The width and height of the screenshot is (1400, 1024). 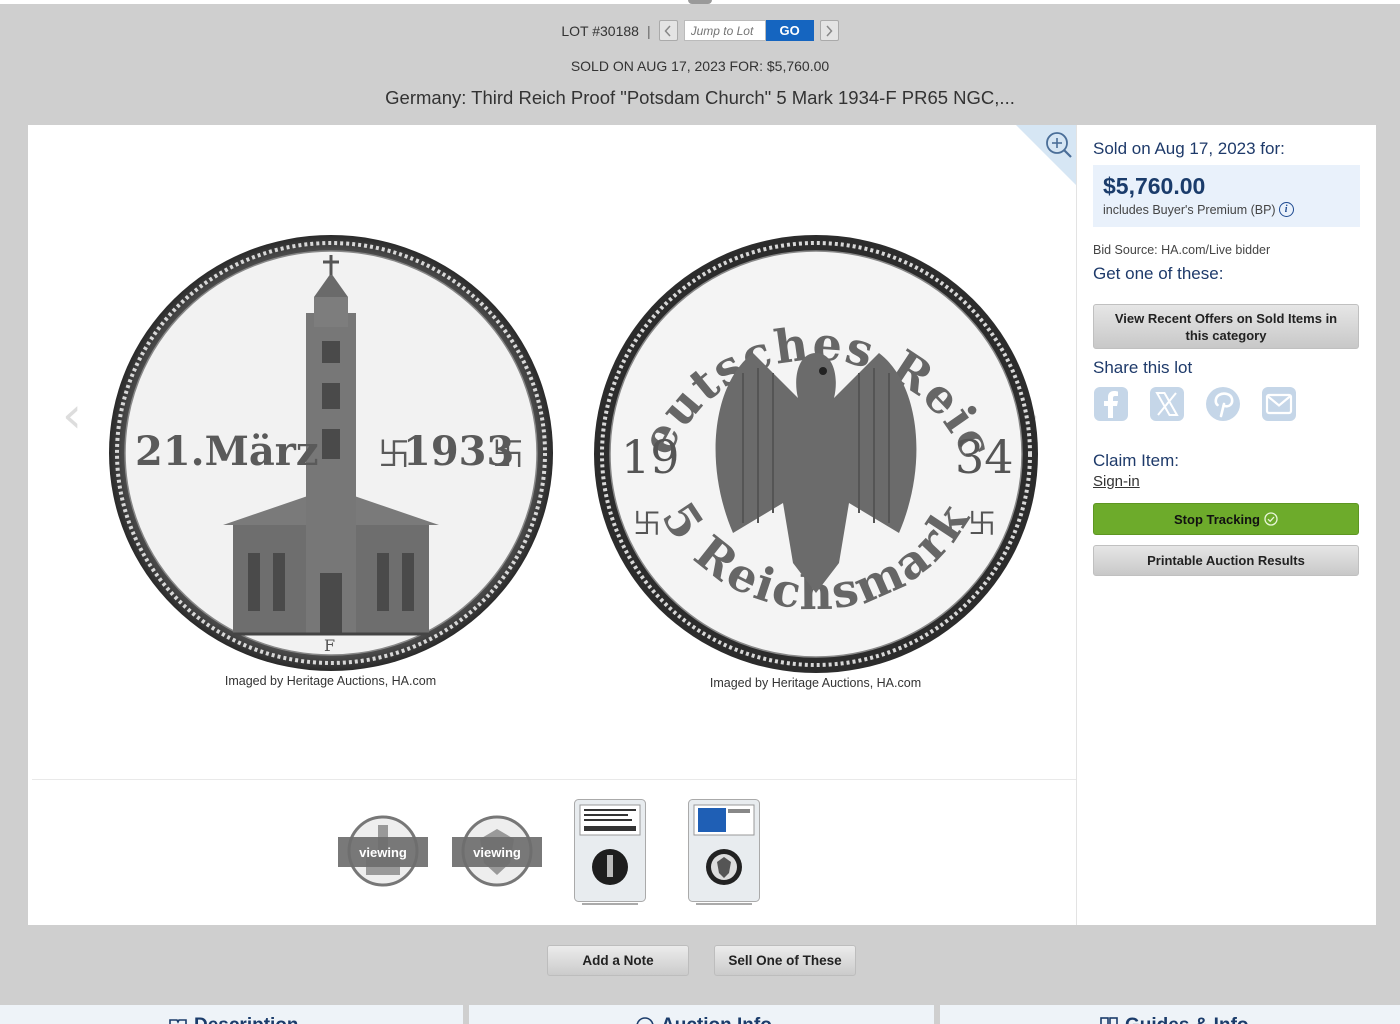 I want to click on jump-to-lot-input, so click(x=724, y=30).